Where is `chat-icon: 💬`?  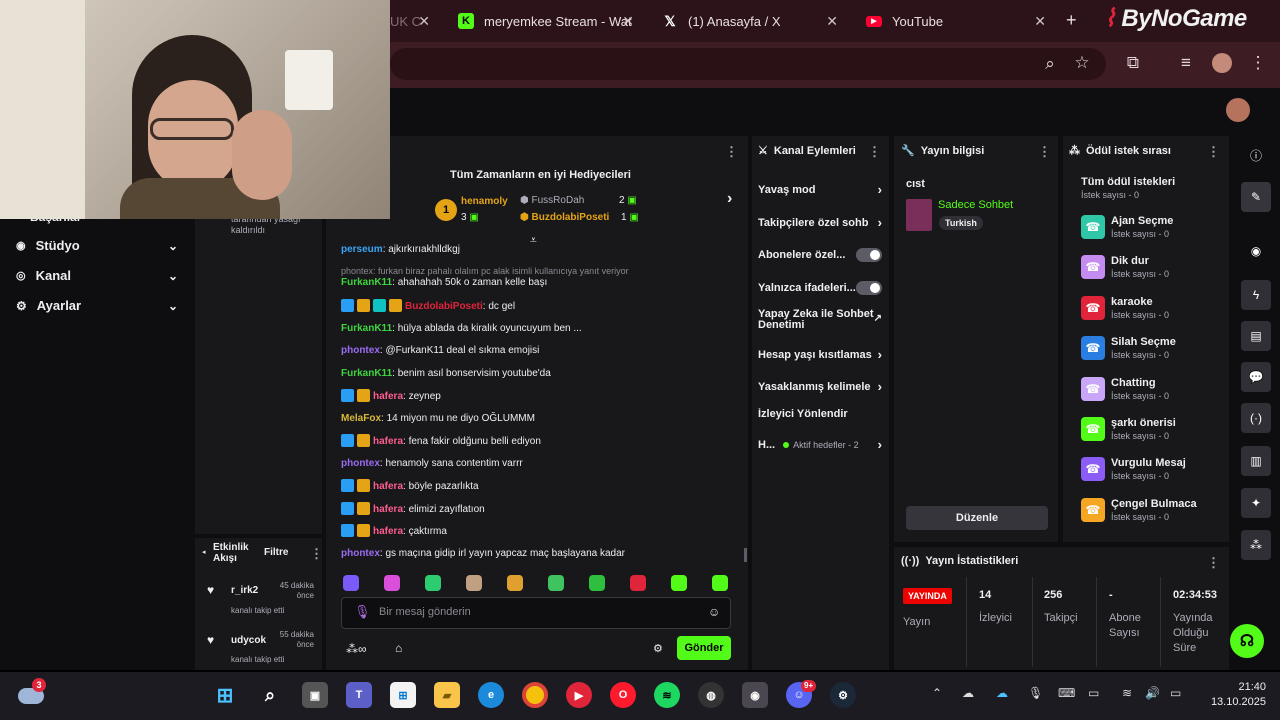
chat-icon: 💬 is located at coordinates (1256, 377).